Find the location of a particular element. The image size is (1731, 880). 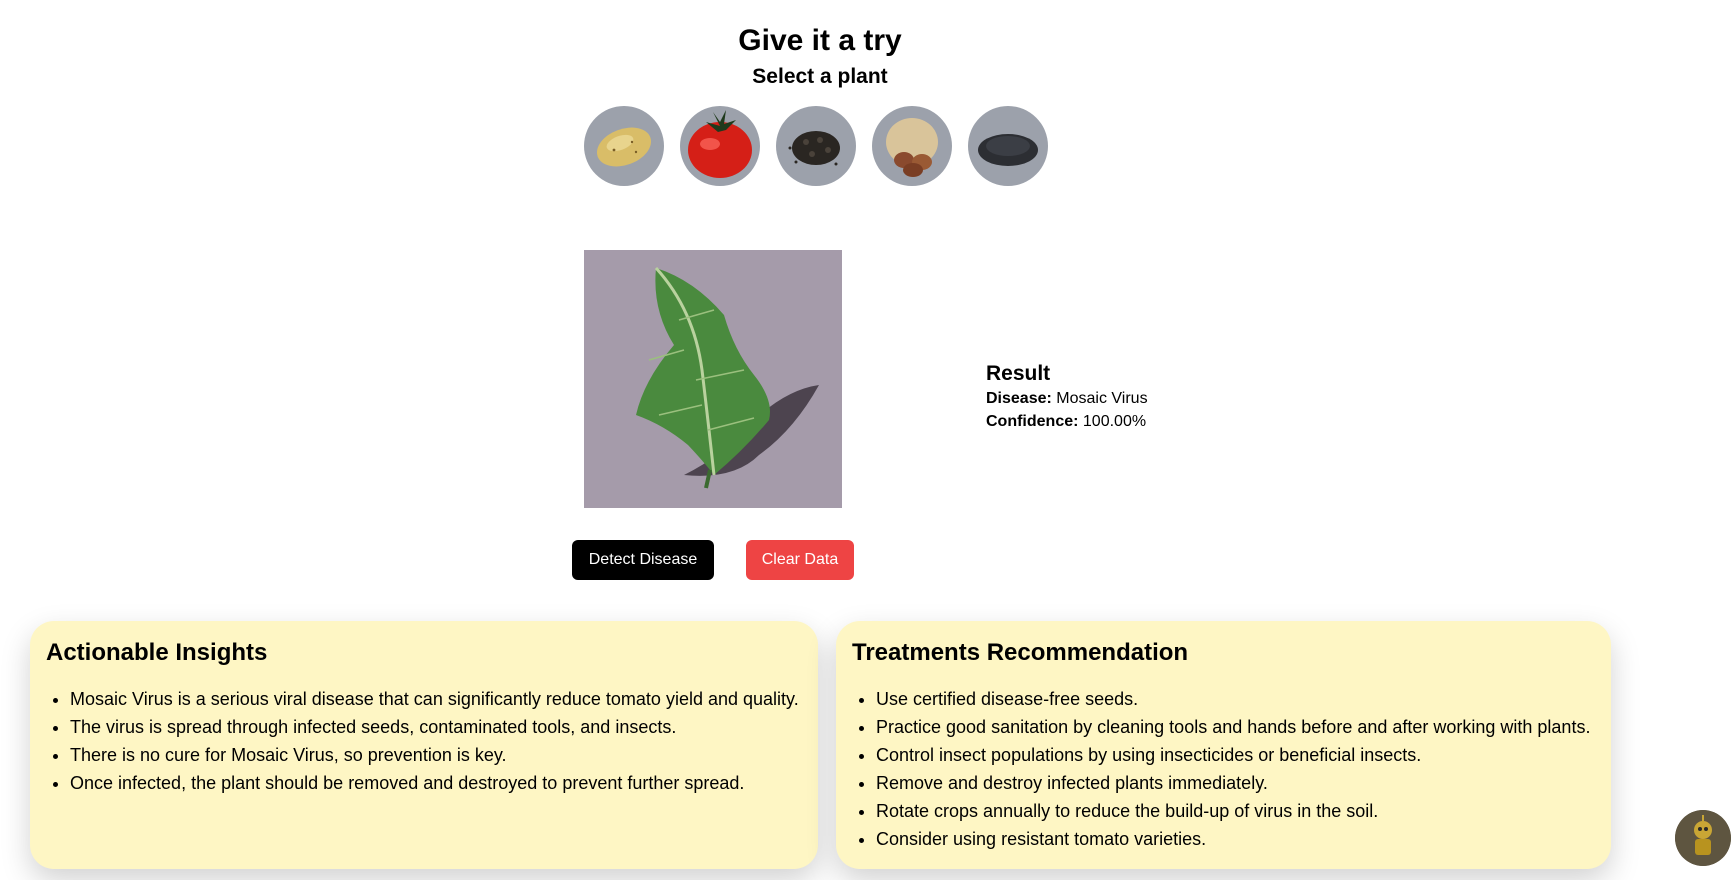

plant-option-potato is located at coordinates (624, 146).